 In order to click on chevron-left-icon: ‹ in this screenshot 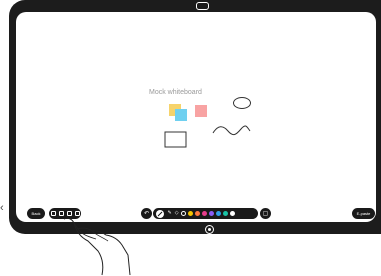, I will do `click(2, 208)`.